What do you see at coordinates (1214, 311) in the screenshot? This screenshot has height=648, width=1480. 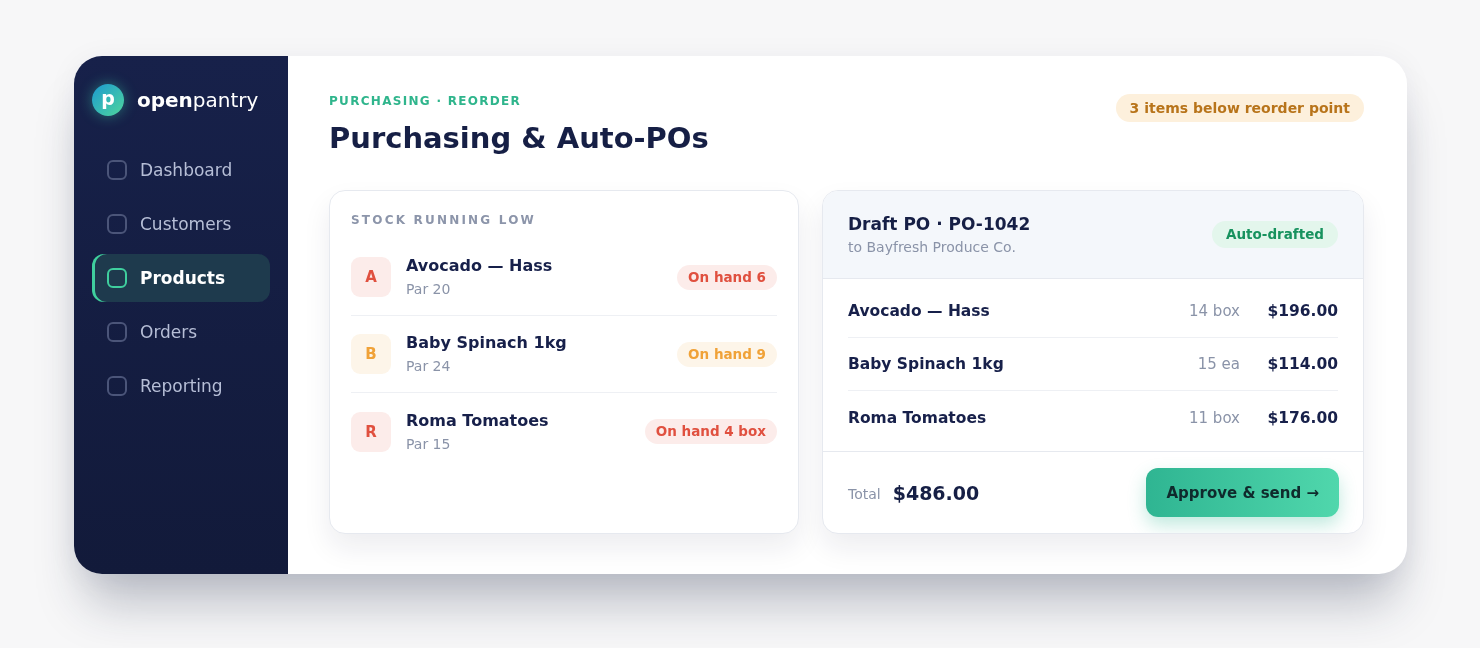 I see `line-quantity: 14 box` at bounding box center [1214, 311].